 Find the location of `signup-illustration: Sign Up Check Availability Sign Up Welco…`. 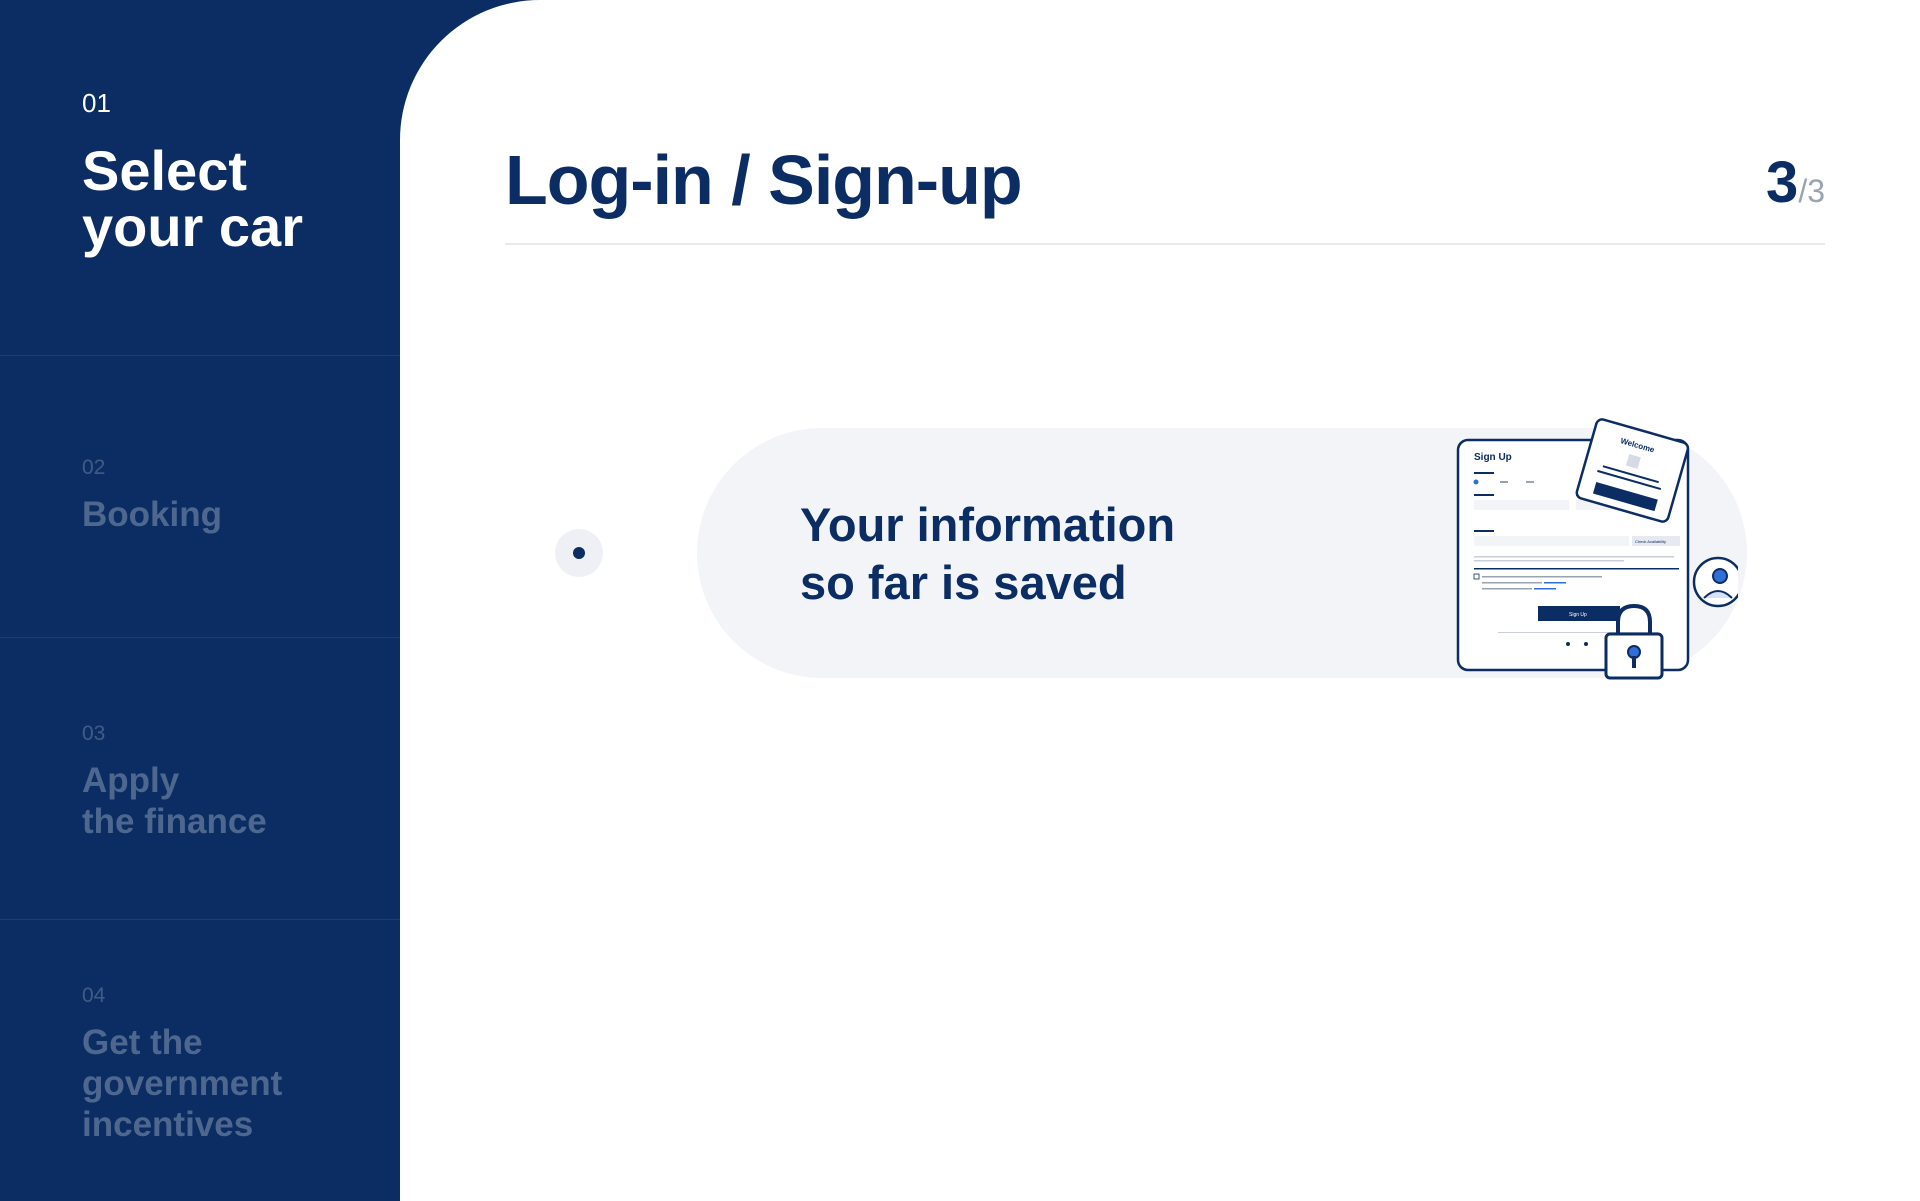

signup-illustration: Sign Up Check Availability Sign Up Welco… is located at coordinates (1597, 549).